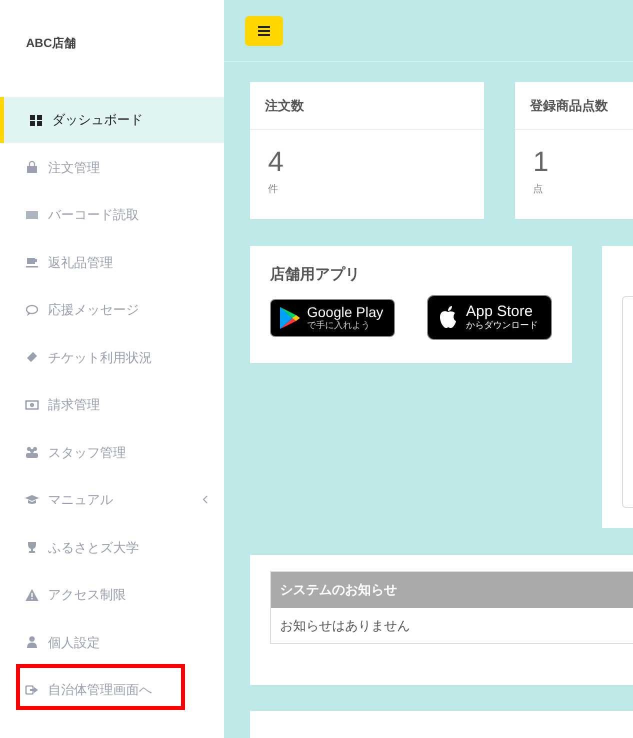  I want to click on warning-icon, so click(32, 595).